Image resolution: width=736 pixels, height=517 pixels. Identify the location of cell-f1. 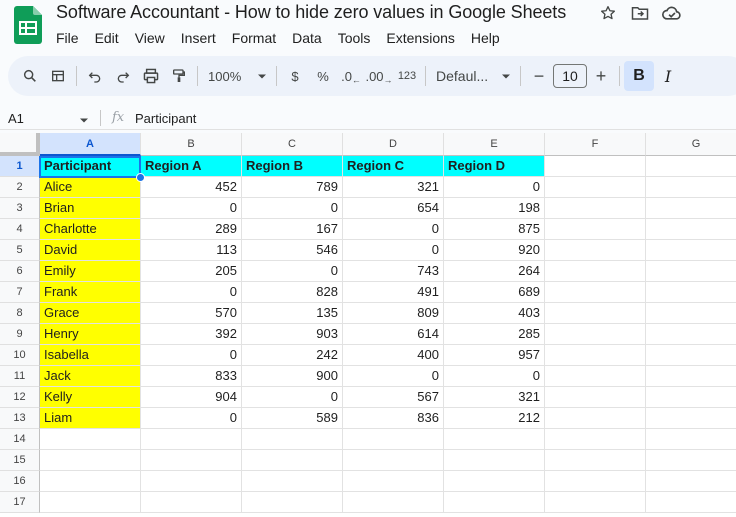
(595, 166).